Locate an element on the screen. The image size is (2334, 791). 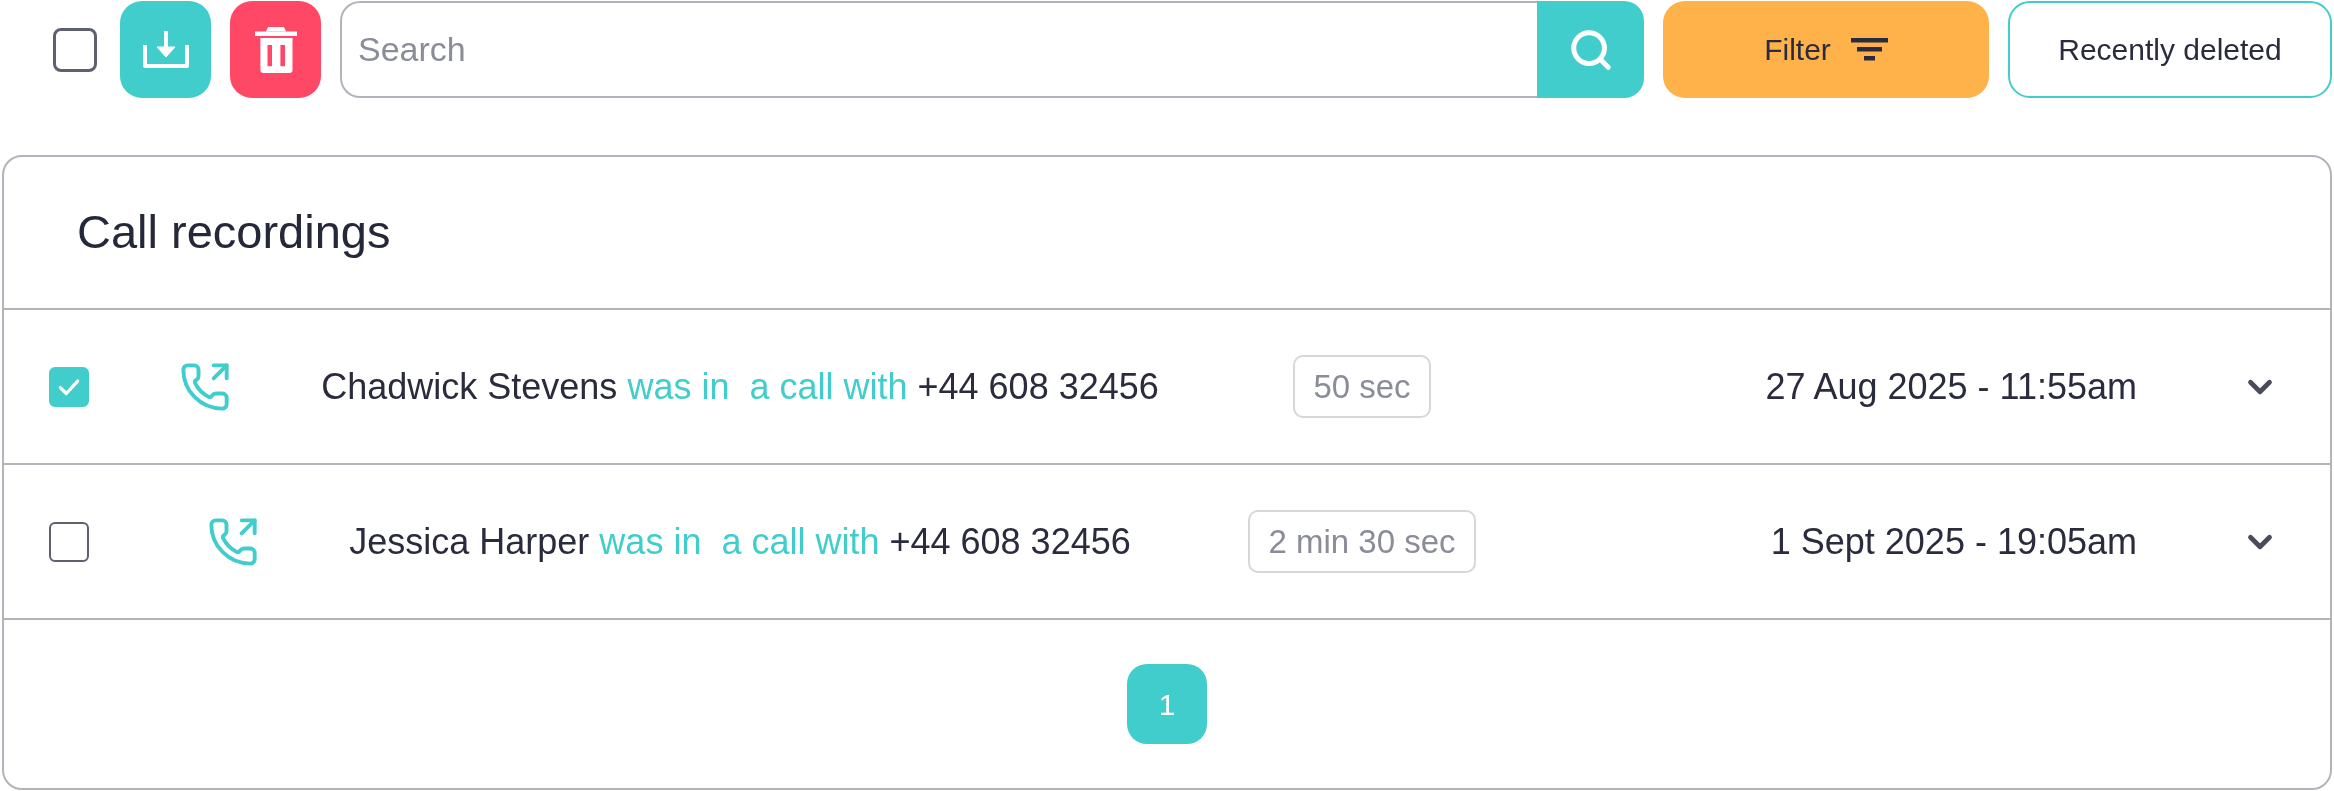
call-duration: 50 sec is located at coordinates (1362, 386).